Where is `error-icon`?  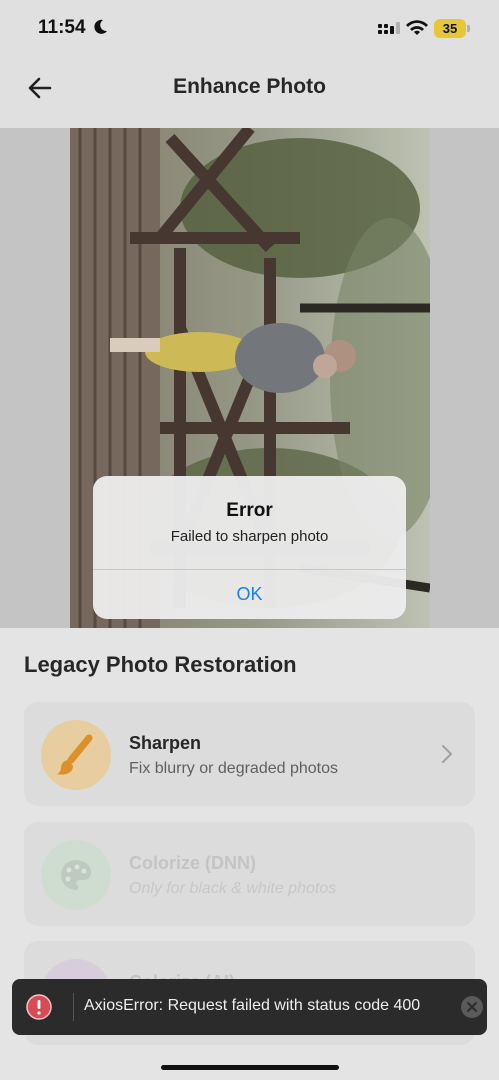 error-icon is located at coordinates (39, 1007).